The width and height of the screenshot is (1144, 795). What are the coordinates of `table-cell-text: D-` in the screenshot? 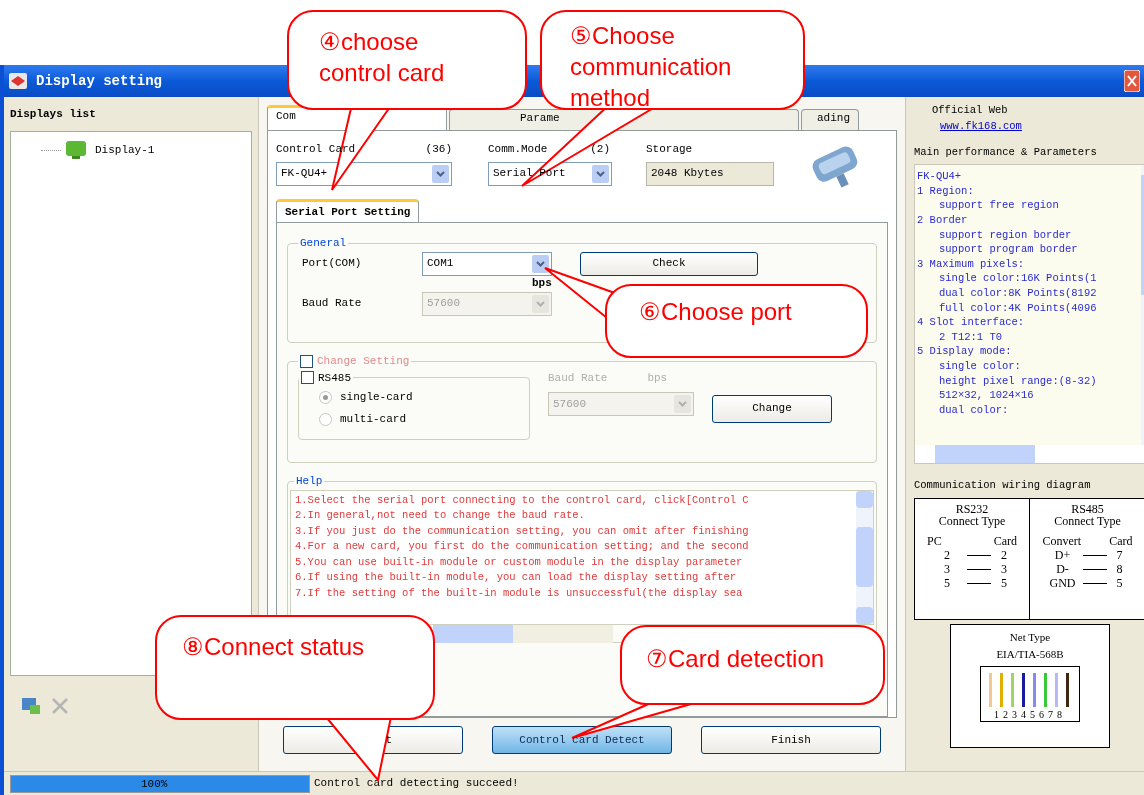 It's located at (1062, 569).